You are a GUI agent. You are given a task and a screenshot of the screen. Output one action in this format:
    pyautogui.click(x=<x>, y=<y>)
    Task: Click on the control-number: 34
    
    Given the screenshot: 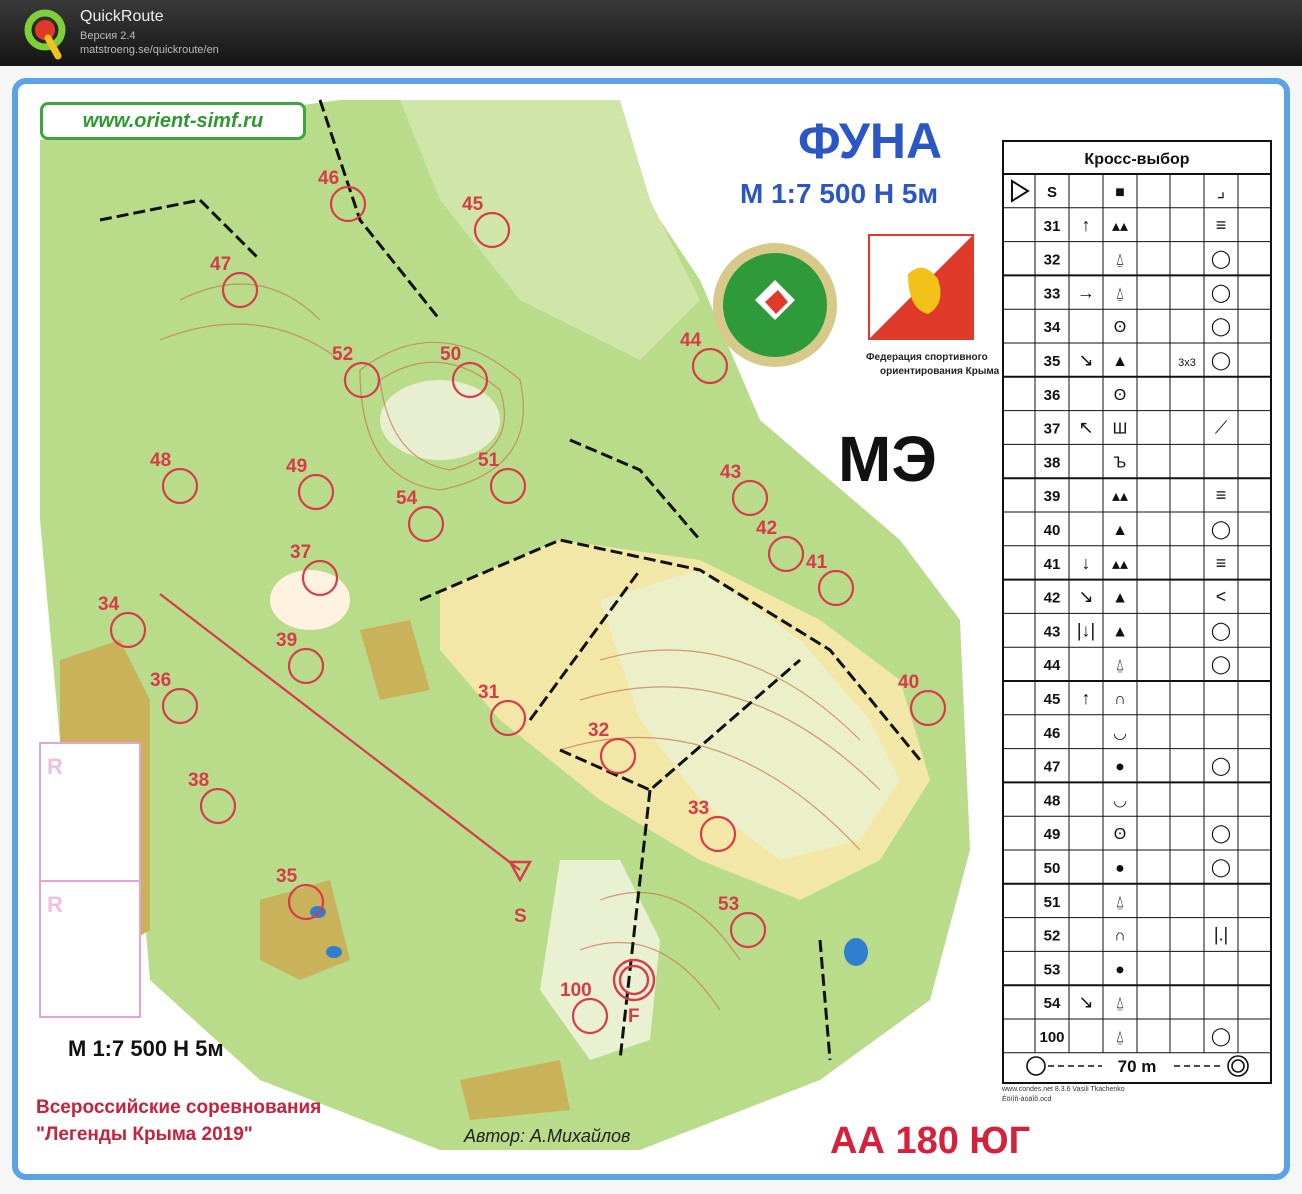 What is the action you would take?
    pyautogui.click(x=109, y=604)
    